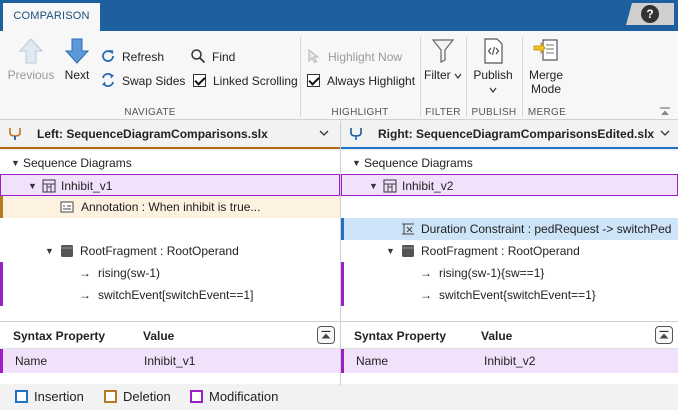 The height and width of the screenshot is (410, 678). I want to click on highlight-group-label: HIGHLIGHT, so click(360, 112).